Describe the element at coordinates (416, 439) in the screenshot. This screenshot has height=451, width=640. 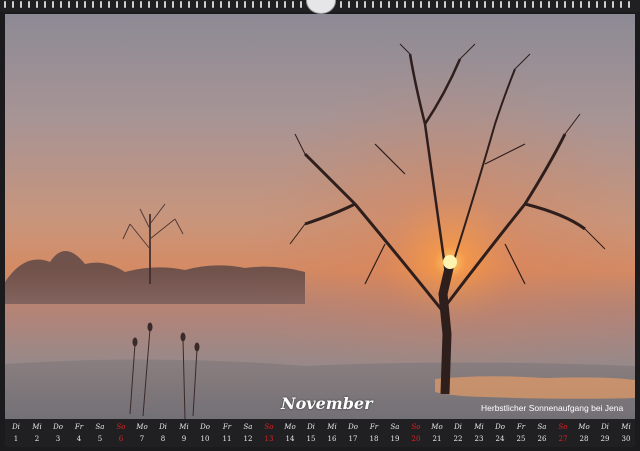
I see `day-number: 20` at that location.